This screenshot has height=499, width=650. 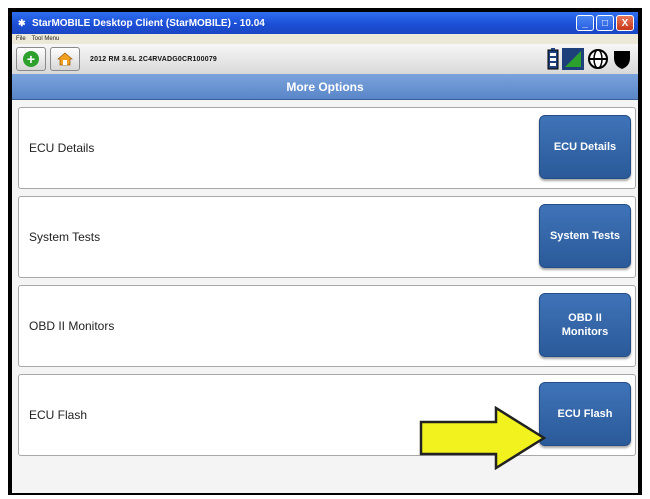 What do you see at coordinates (325, 59) in the screenshot?
I see `toolbar: + 2012 RM 3.6L 2C4RVADG0CR100079` at bounding box center [325, 59].